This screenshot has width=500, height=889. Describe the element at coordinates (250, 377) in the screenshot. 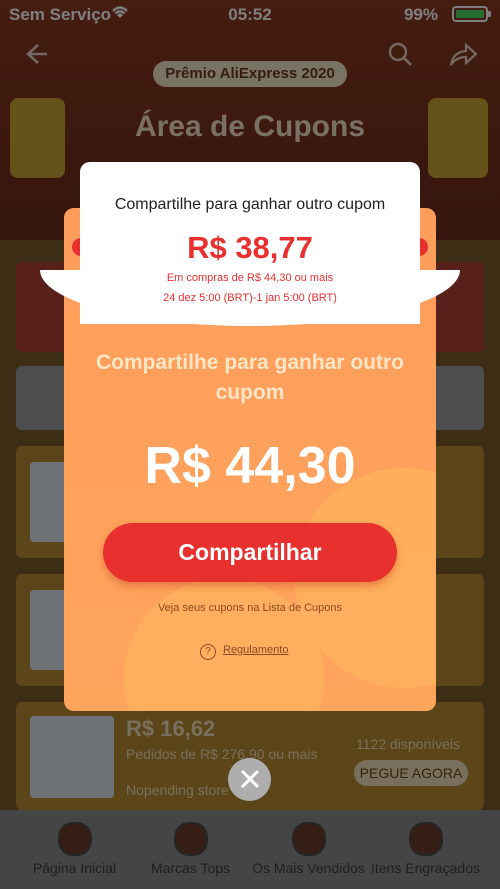

I see `modal-heading: Compartilhe para ganhar outro cupom` at that location.